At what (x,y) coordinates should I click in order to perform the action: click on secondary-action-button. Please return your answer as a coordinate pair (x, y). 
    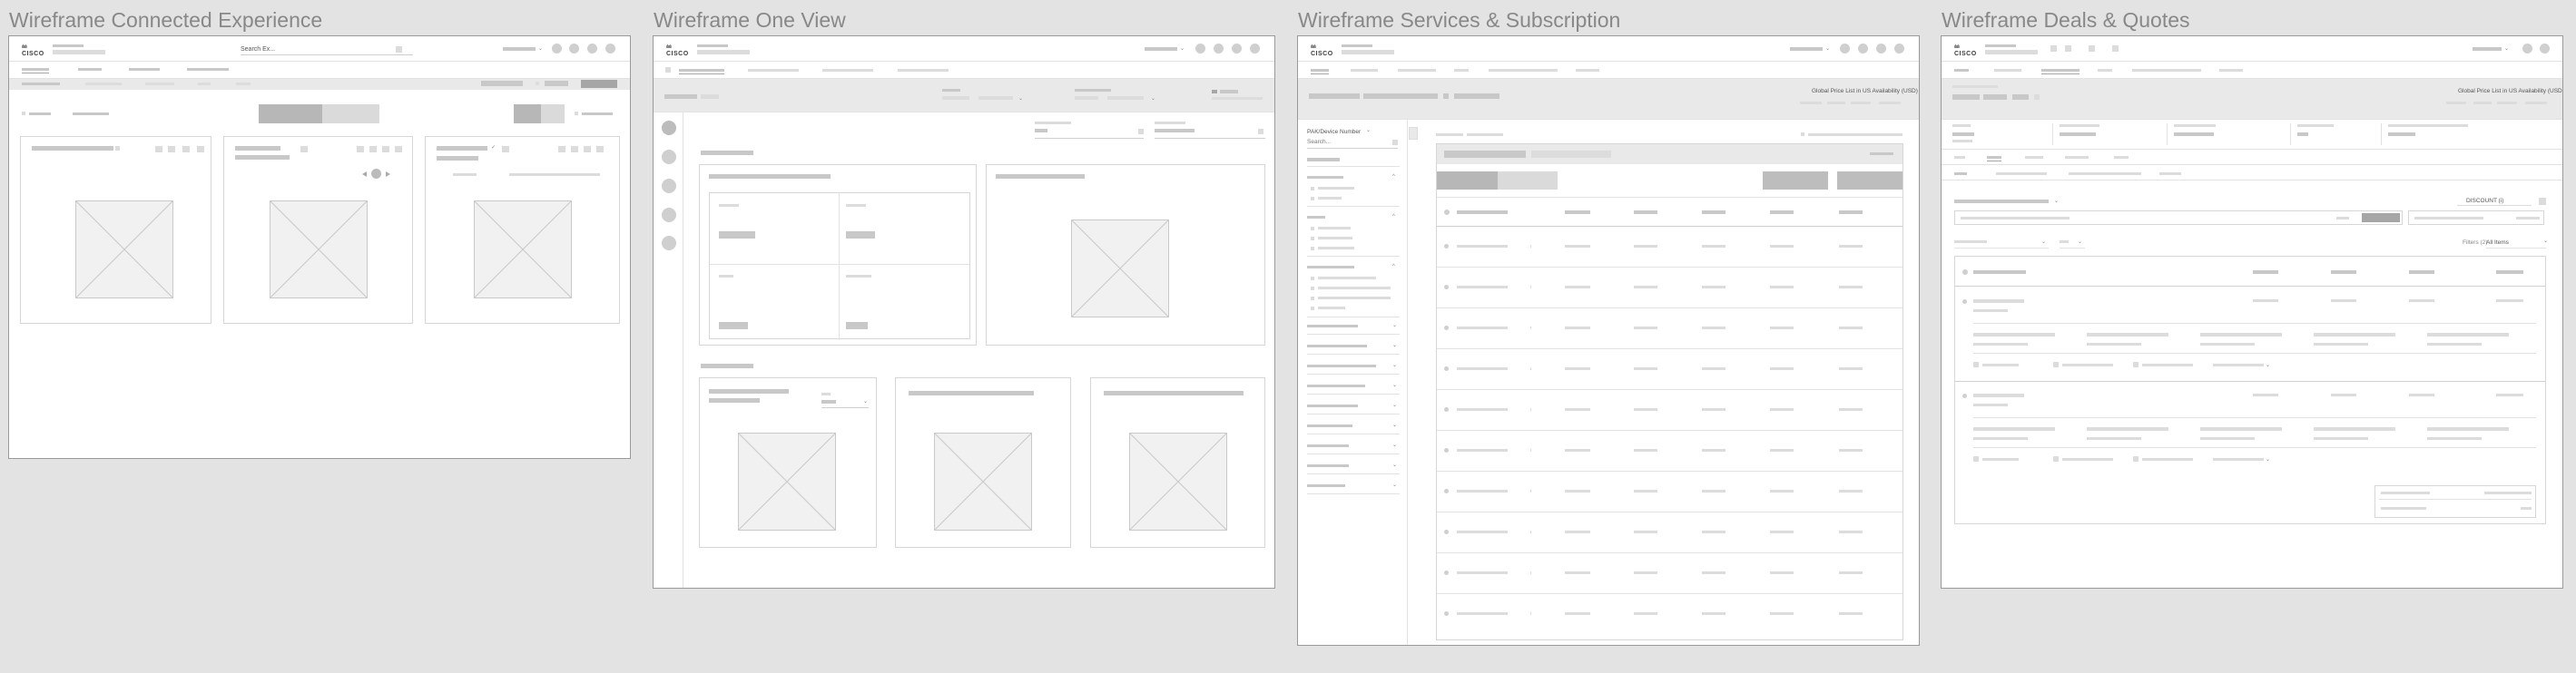
    Looking at the image, I should click on (1795, 180).